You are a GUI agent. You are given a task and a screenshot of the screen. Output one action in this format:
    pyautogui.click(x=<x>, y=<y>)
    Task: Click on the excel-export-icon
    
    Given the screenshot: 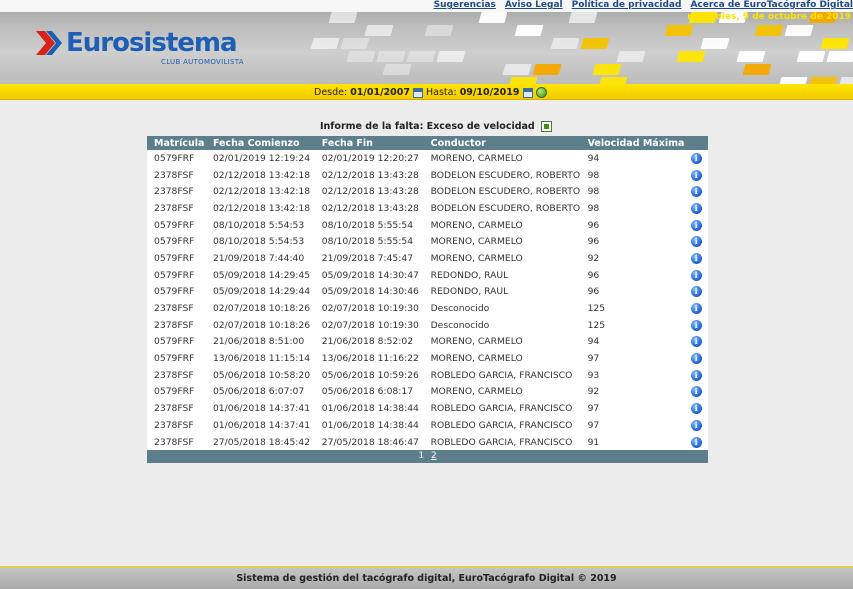 What is the action you would take?
    pyautogui.click(x=546, y=126)
    